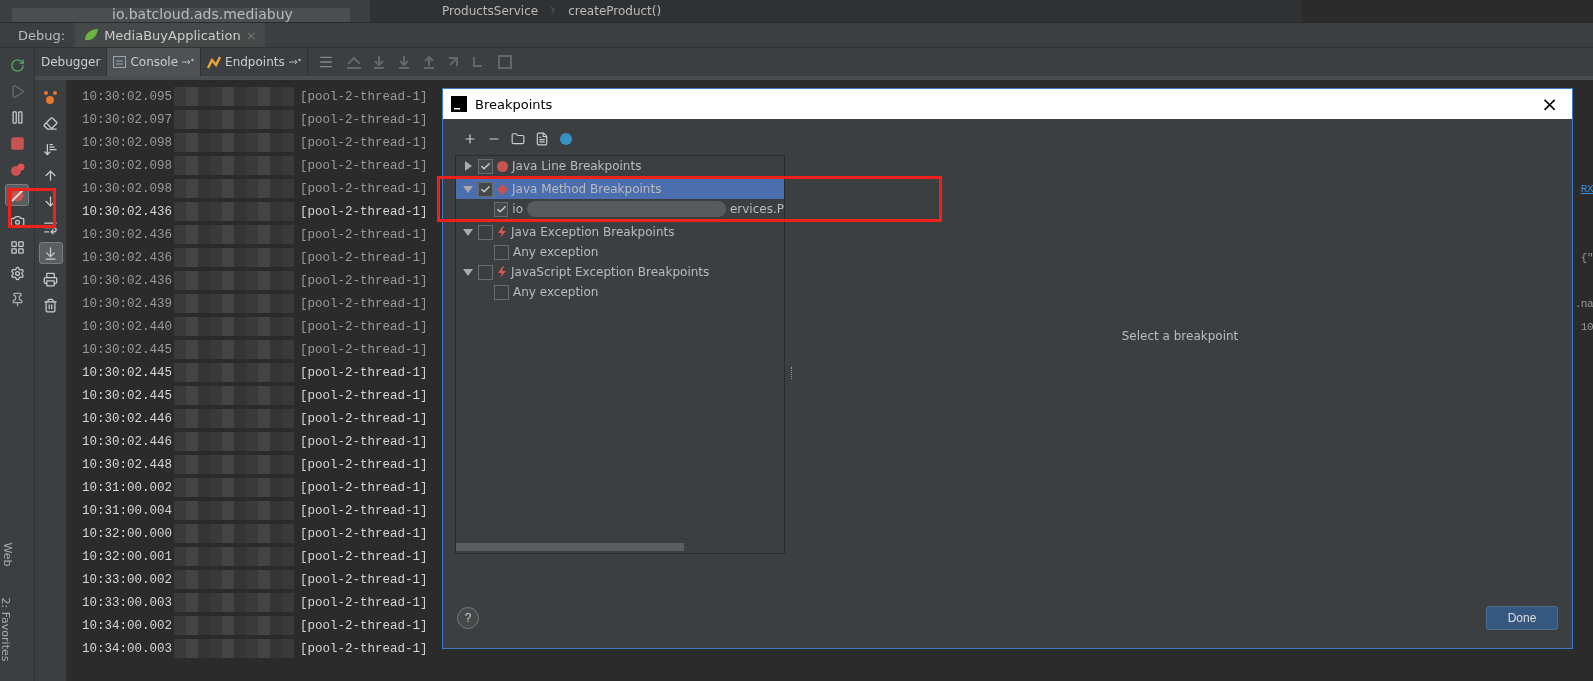 The width and height of the screenshot is (1593, 681). Describe the element at coordinates (181, 15) in the screenshot. I see `tree-item: io.batcloud.ads.mediabuy` at that location.